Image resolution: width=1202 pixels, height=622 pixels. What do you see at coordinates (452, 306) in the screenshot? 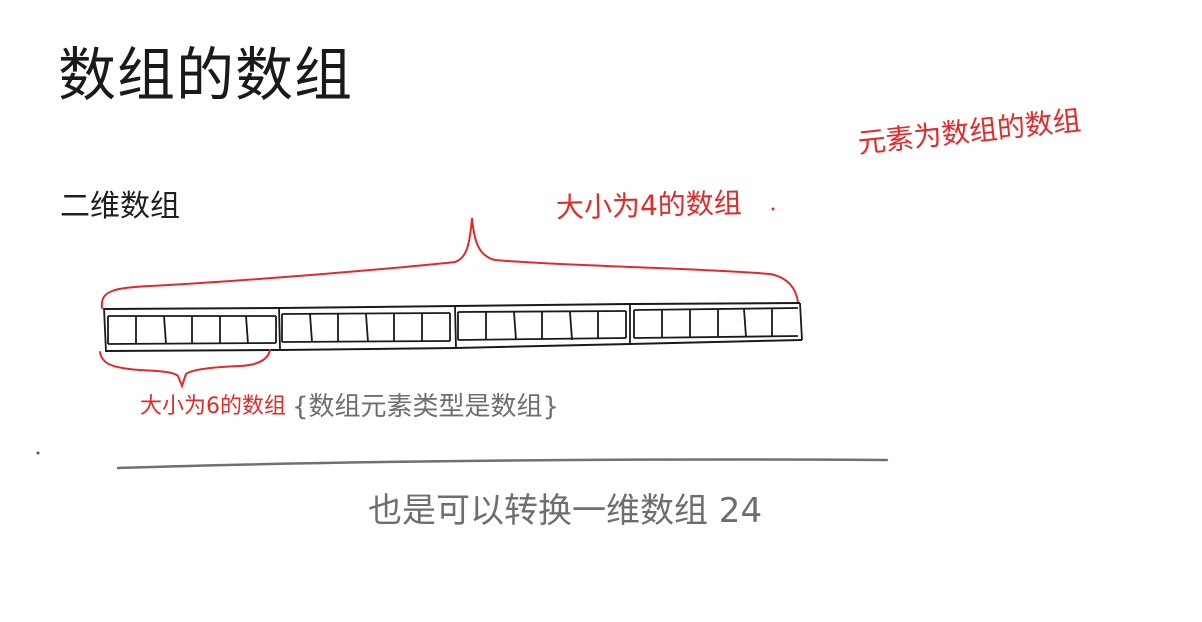
I see `array-top-line` at bounding box center [452, 306].